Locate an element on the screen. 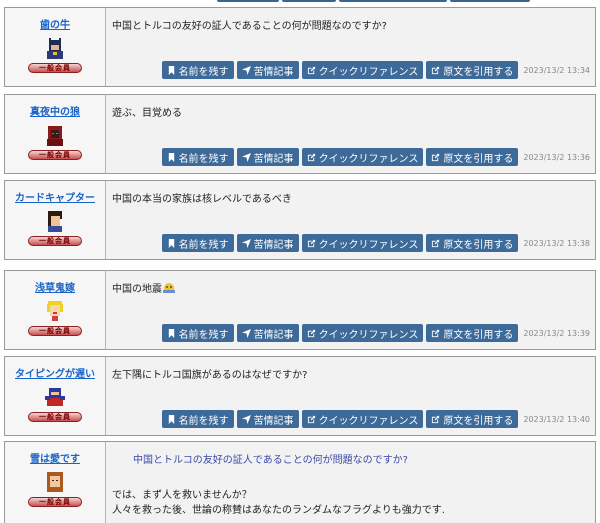 The image size is (600, 523). post-author-panel: 浅草鬼嫁 一般会員 is located at coordinates (55, 310).